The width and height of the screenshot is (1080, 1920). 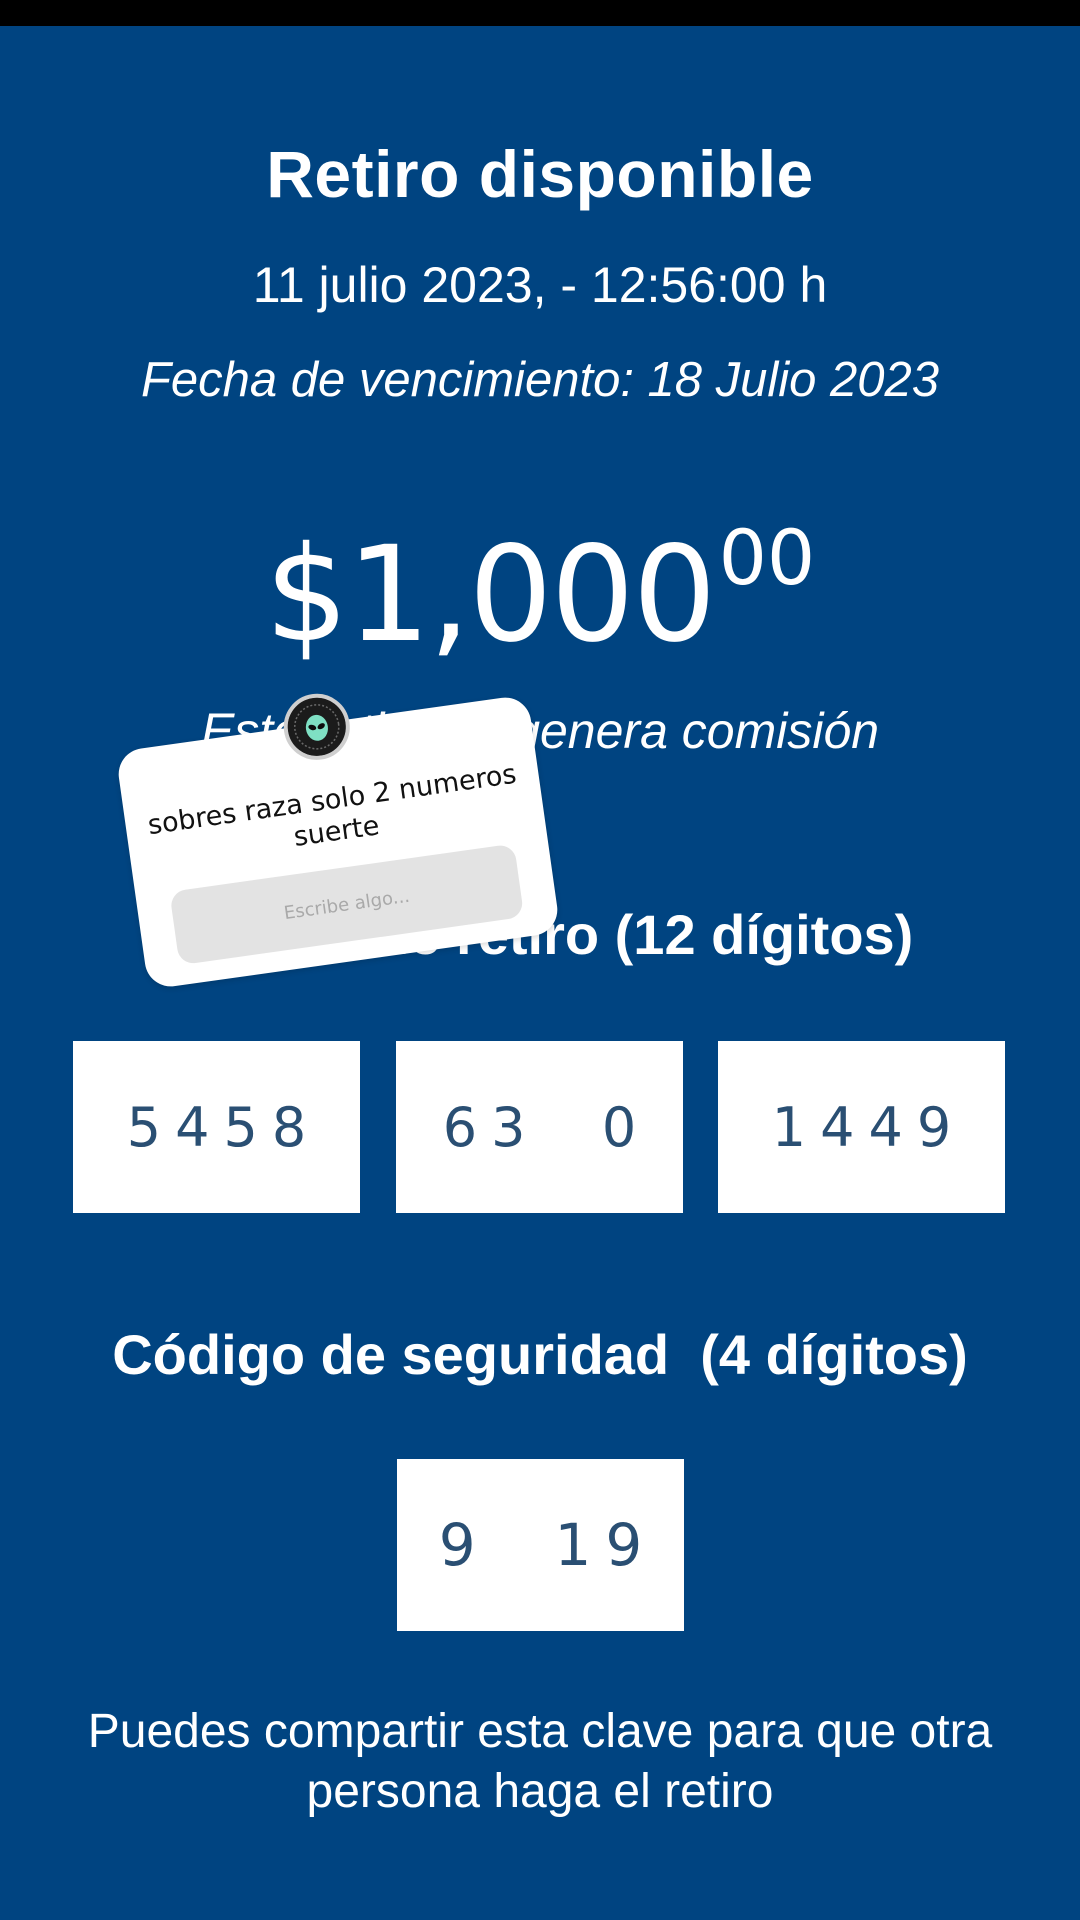 What do you see at coordinates (317, 727) in the screenshot?
I see `alien-avatar-icon` at bounding box center [317, 727].